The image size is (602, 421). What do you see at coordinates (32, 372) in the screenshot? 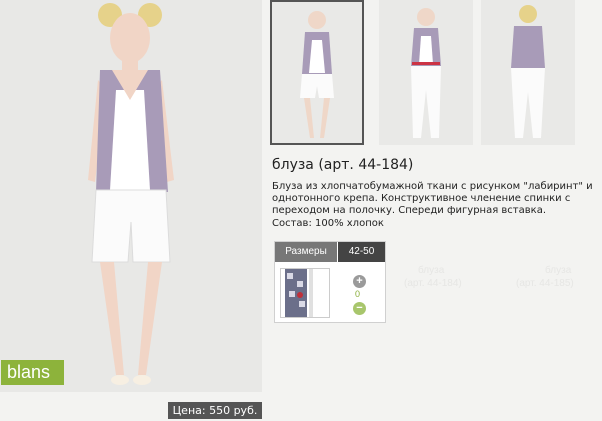
I see `brand-logo: blans` at bounding box center [32, 372].